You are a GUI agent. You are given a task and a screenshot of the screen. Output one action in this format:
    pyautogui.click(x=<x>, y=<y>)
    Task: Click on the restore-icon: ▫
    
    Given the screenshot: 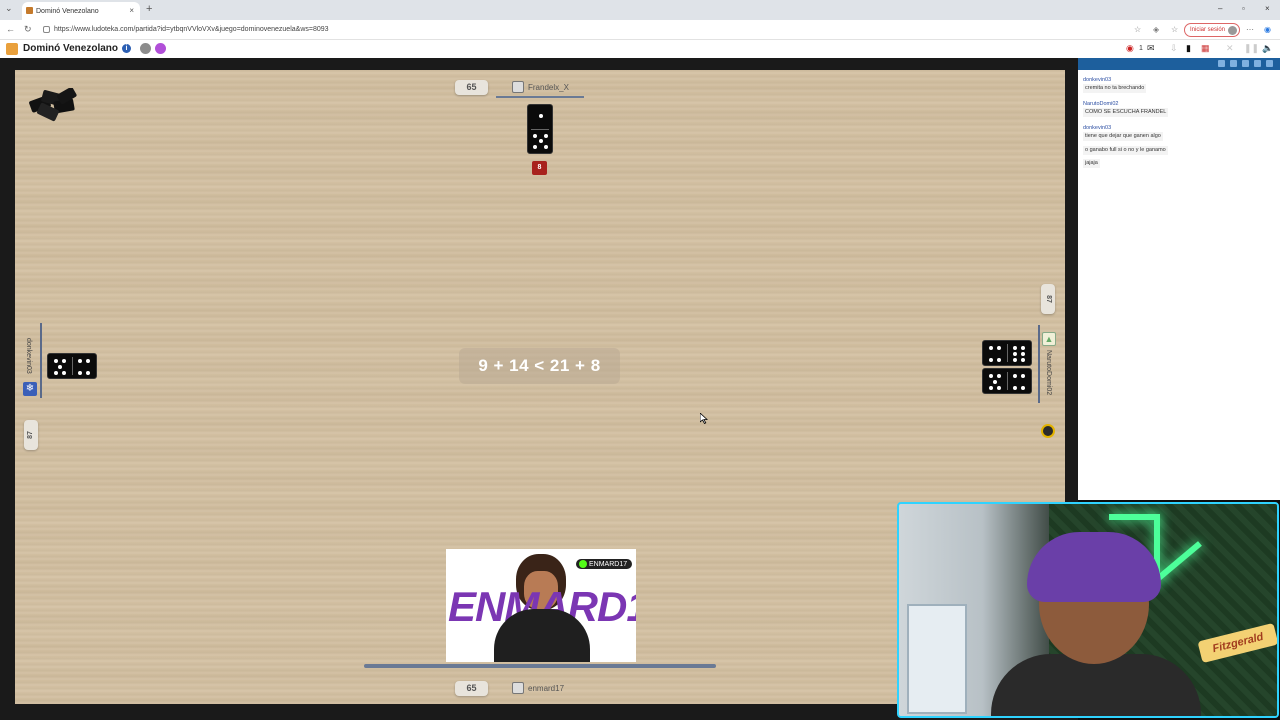 What is the action you would take?
    pyautogui.click(x=1243, y=8)
    